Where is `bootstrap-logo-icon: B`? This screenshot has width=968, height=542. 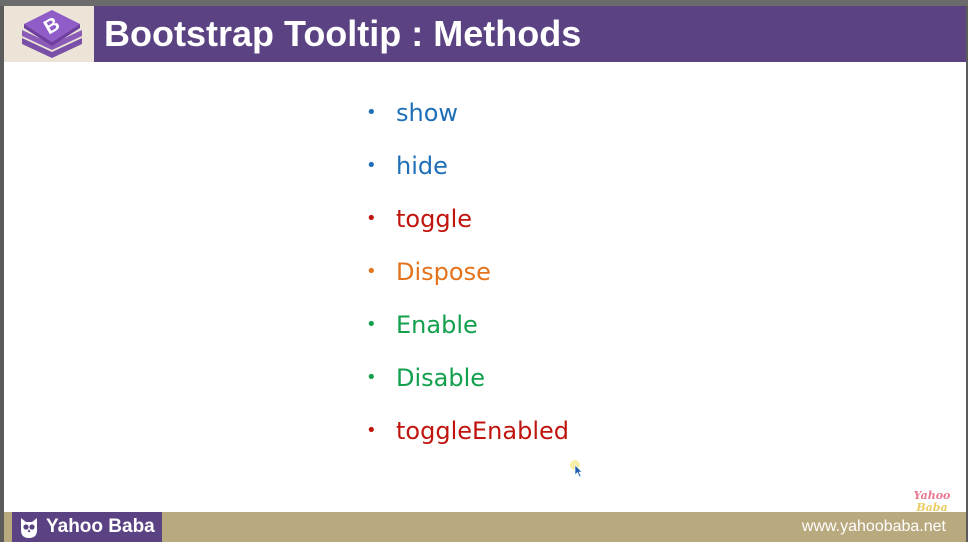
bootstrap-logo-icon: B is located at coordinates (52, 34).